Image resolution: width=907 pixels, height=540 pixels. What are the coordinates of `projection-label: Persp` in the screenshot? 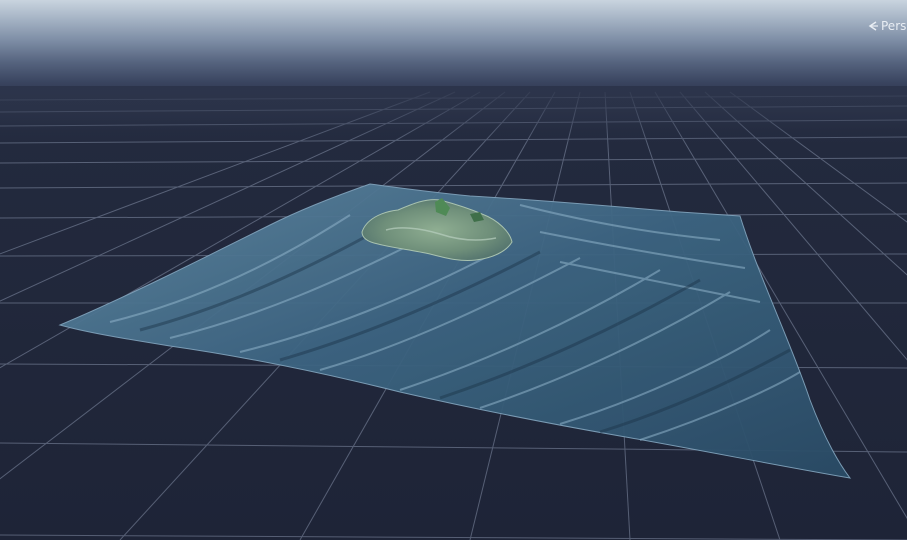 It's located at (894, 26).